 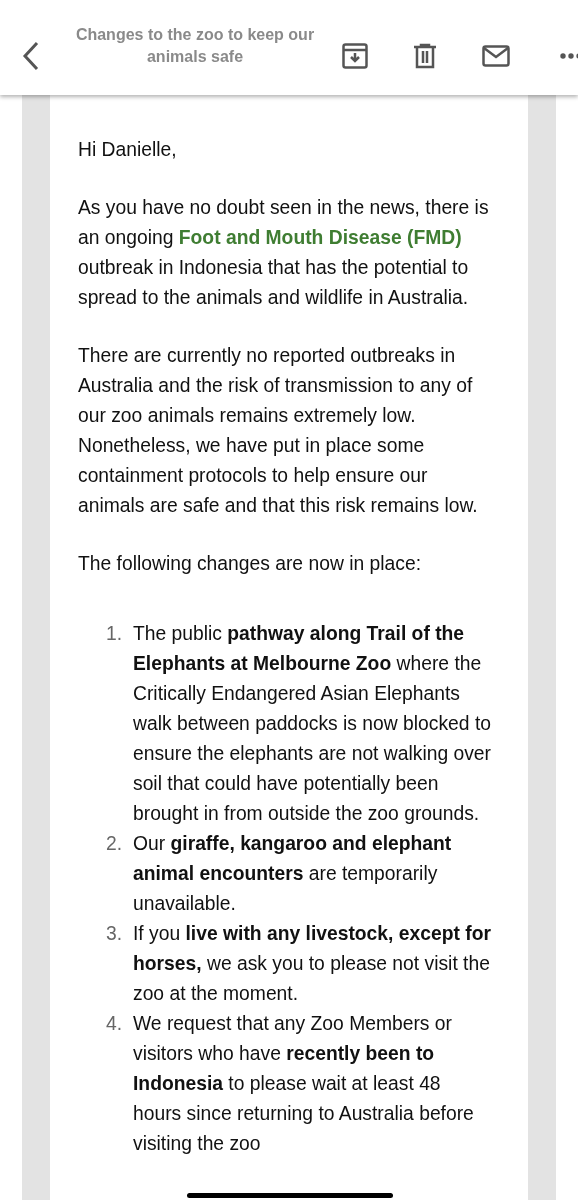 What do you see at coordinates (115, 1024) in the screenshot?
I see `list-number: 4.` at bounding box center [115, 1024].